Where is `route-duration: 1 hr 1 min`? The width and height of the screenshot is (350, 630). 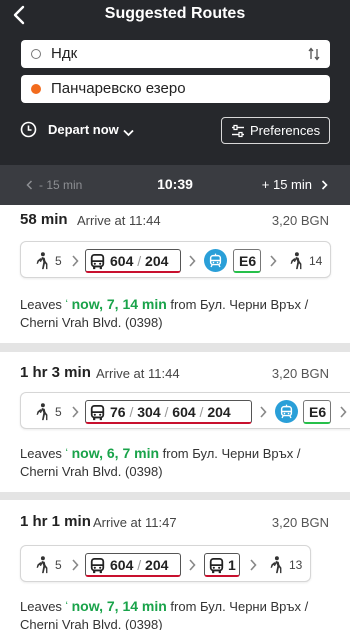 route-duration: 1 hr 1 min is located at coordinates (55, 521).